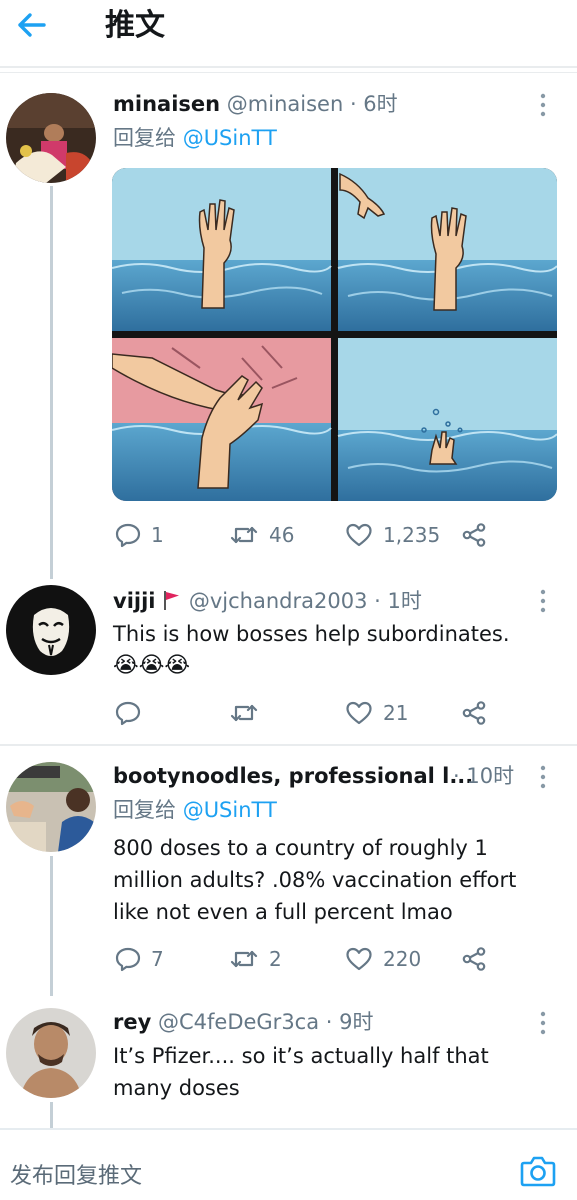 The height and width of the screenshot is (1200, 577). Describe the element at coordinates (412, 535) in the screenshot. I see `like-count: 1,235` at that location.